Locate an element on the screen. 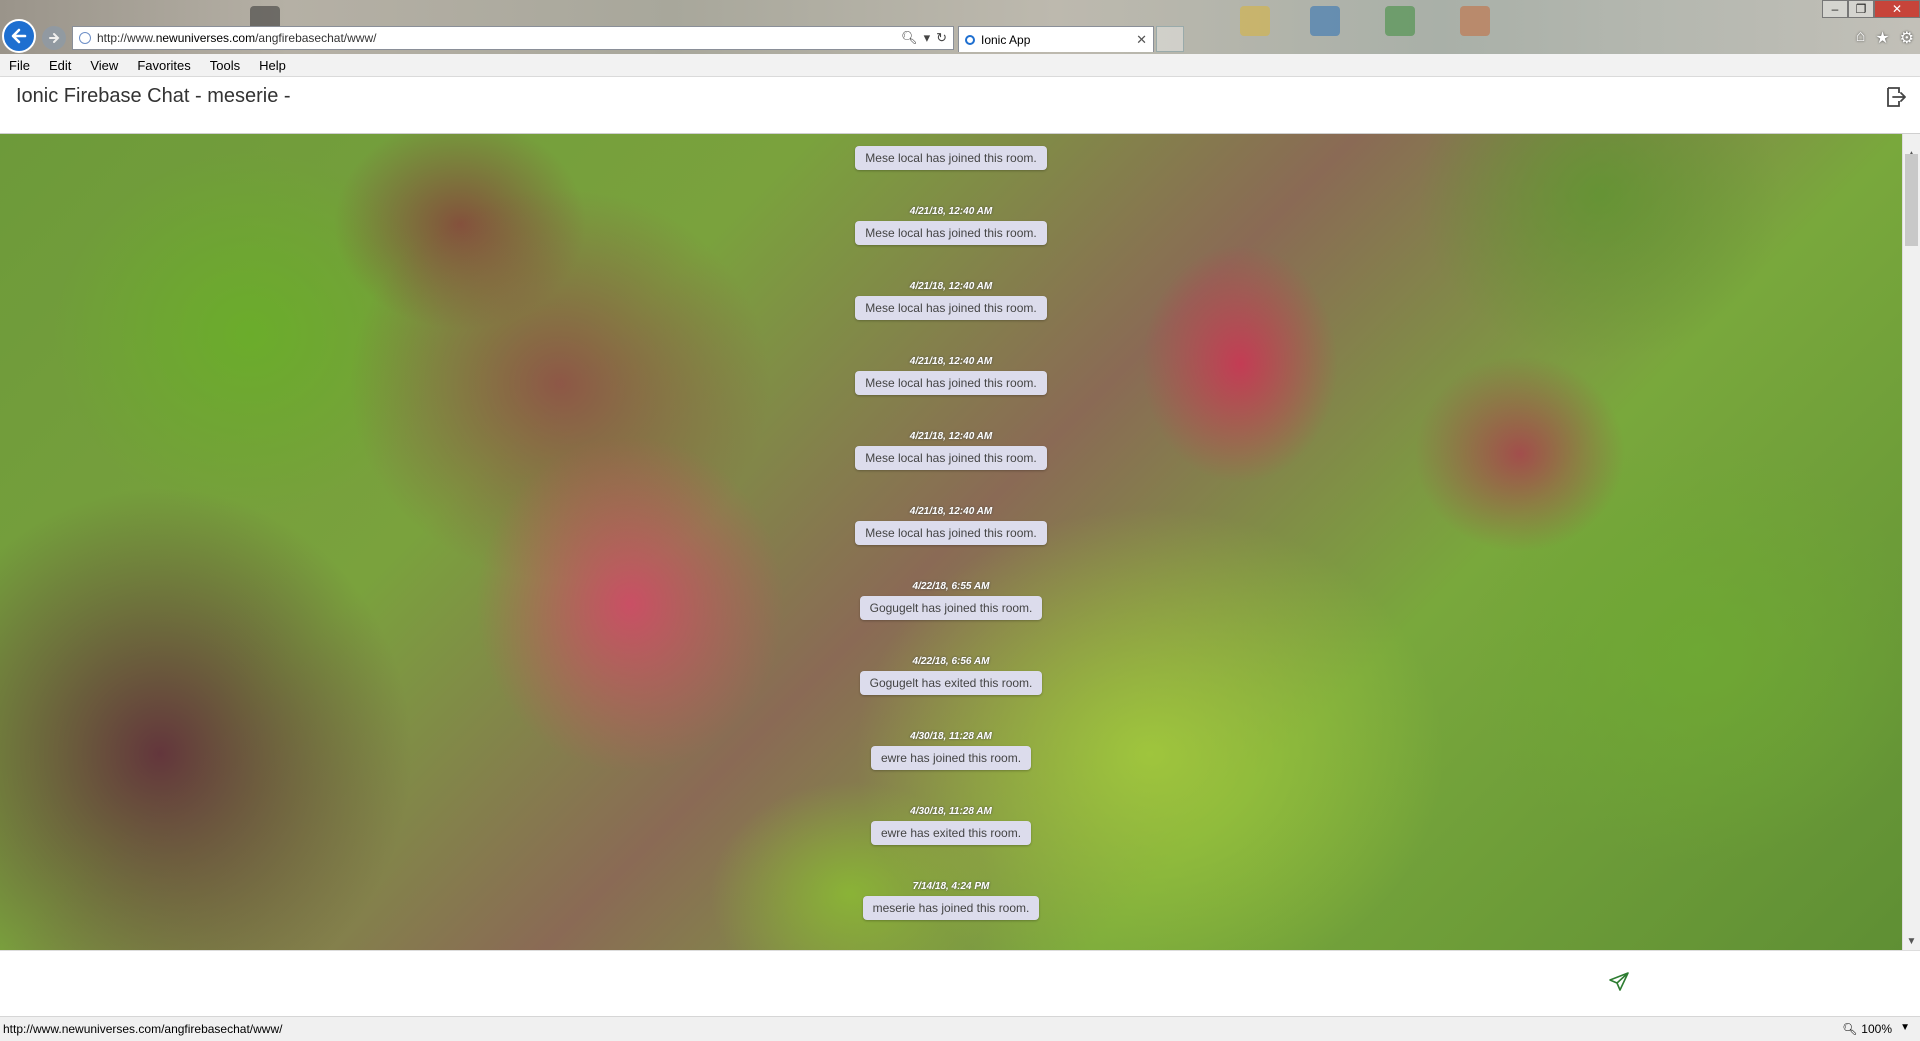  zoom-control: 🔍︎ 100% is located at coordinates (1867, 1029).